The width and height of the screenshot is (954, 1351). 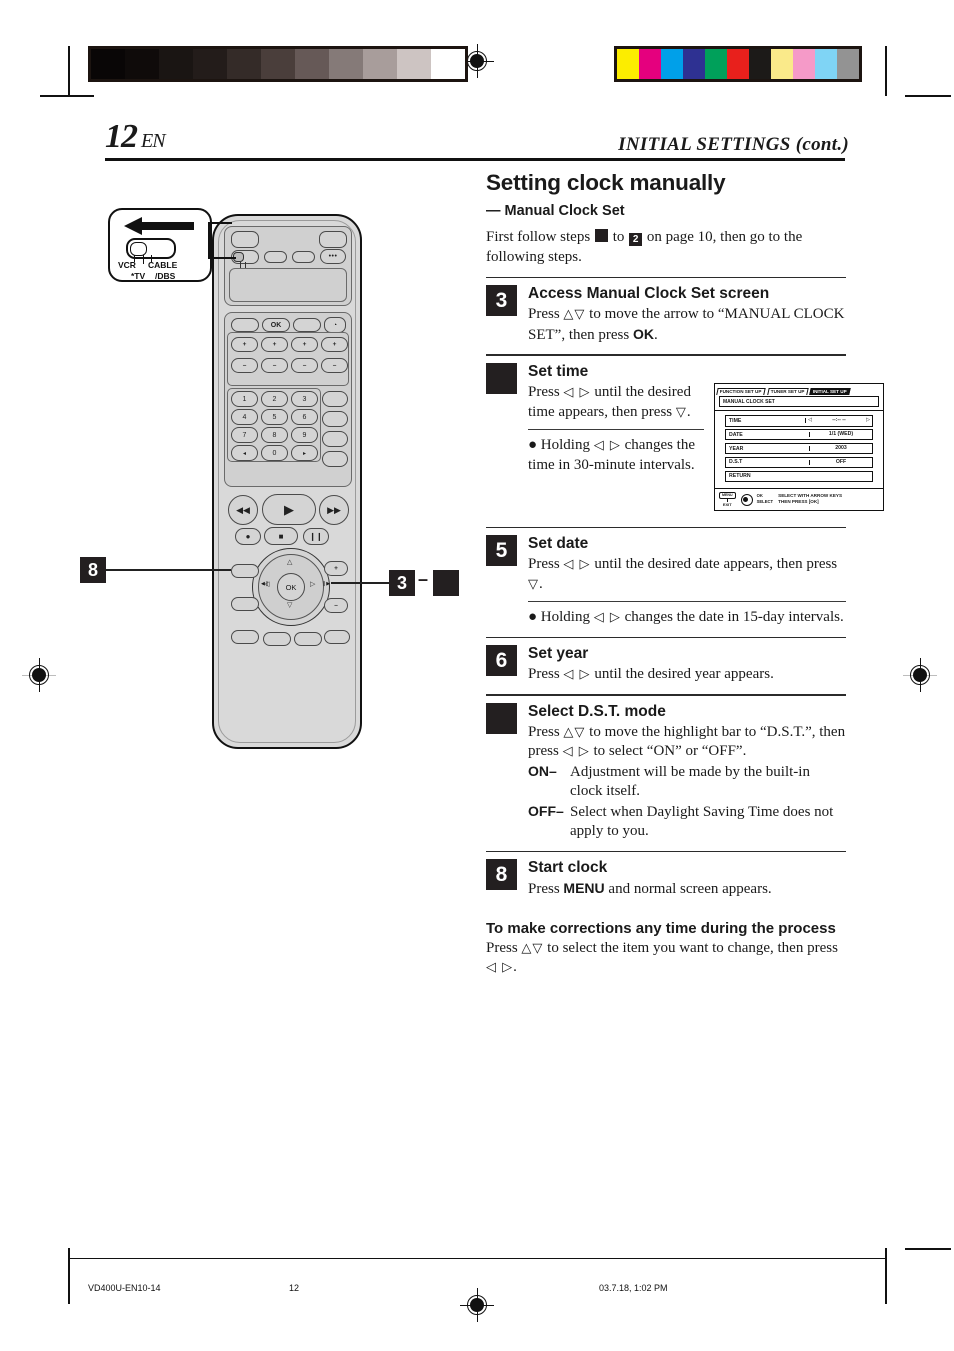 What do you see at coordinates (868, 420) in the screenshot?
I see `osd-right-arrow-icon: ▷` at bounding box center [868, 420].